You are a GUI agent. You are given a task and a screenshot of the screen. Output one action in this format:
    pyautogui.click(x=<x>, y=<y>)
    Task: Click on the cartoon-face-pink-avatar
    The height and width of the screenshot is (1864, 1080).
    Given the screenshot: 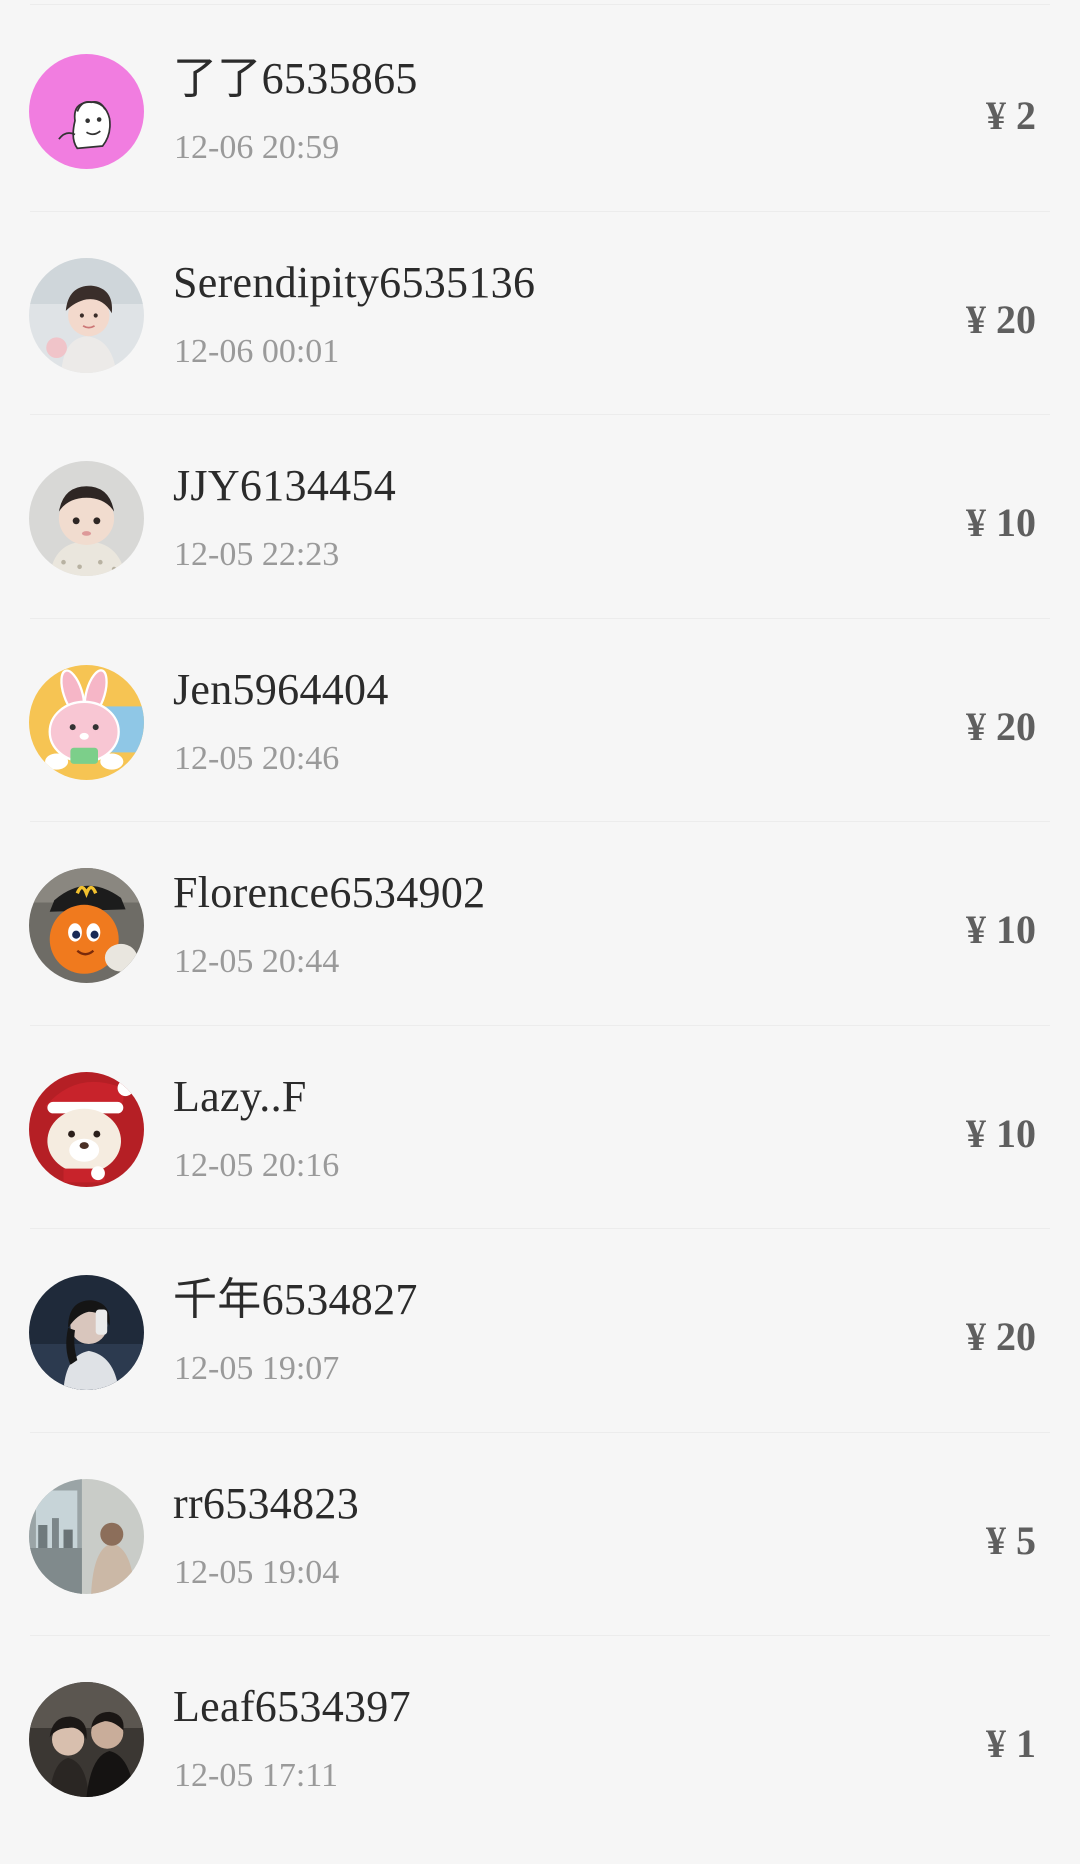 What is the action you would take?
    pyautogui.click(x=86, y=111)
    